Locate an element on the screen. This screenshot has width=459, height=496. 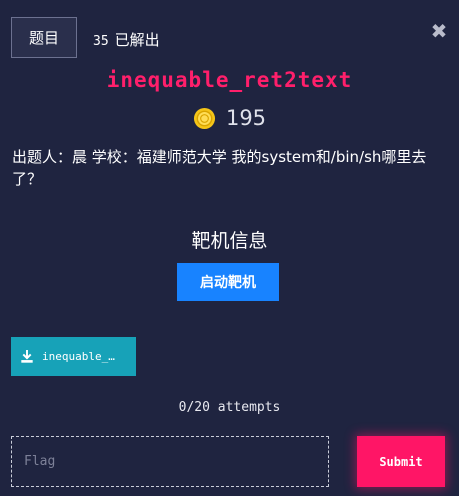
challenge-points: 195 is located at coordinates (229, 118).